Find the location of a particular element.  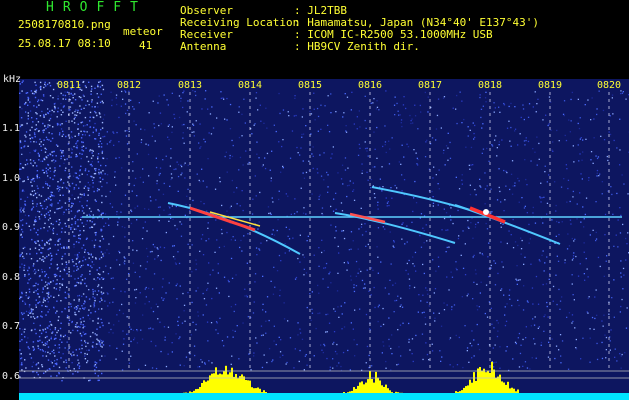

y-tick-label: 0.7 is located at coordinates (11, 326).